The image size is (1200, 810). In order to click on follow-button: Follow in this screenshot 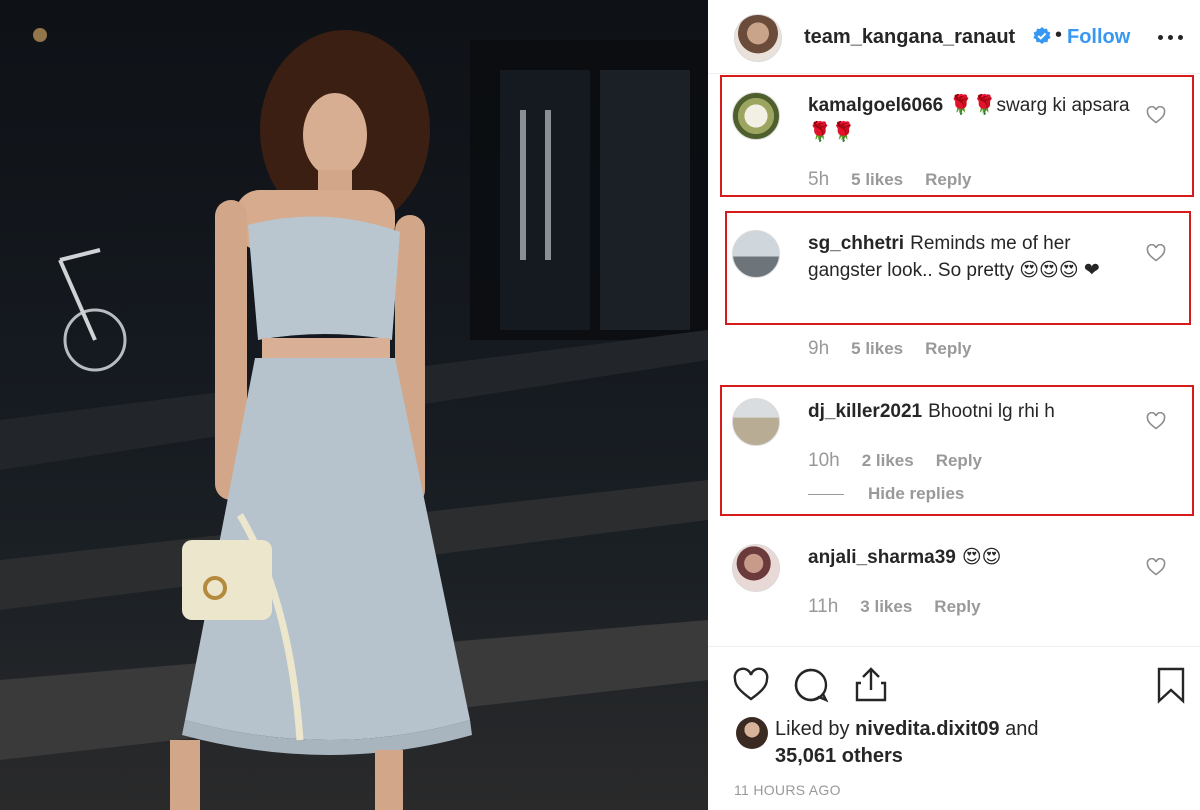, I will do `click(1098, 37)`.